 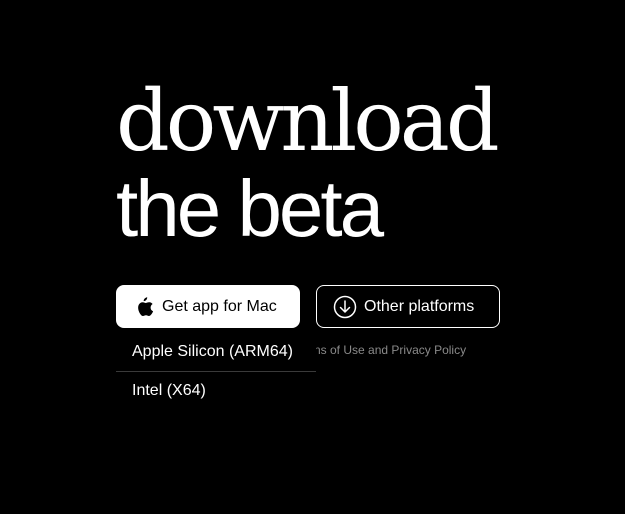 What do you see at coordinates (353, 350) in the screenshot?
I see `terms-of-use-link: Use` at bounding box center [353, 350].